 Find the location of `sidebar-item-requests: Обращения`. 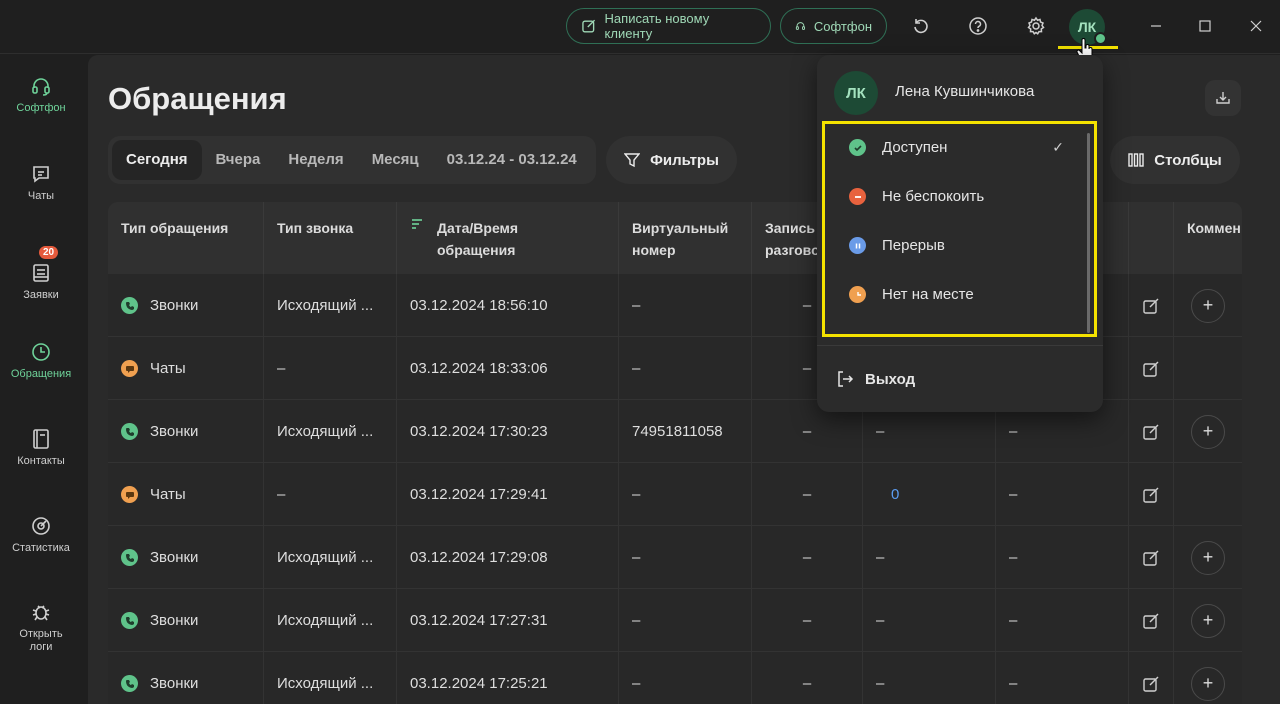

sidebar-item-requests: Обращения is located at coordinates (41, 368).